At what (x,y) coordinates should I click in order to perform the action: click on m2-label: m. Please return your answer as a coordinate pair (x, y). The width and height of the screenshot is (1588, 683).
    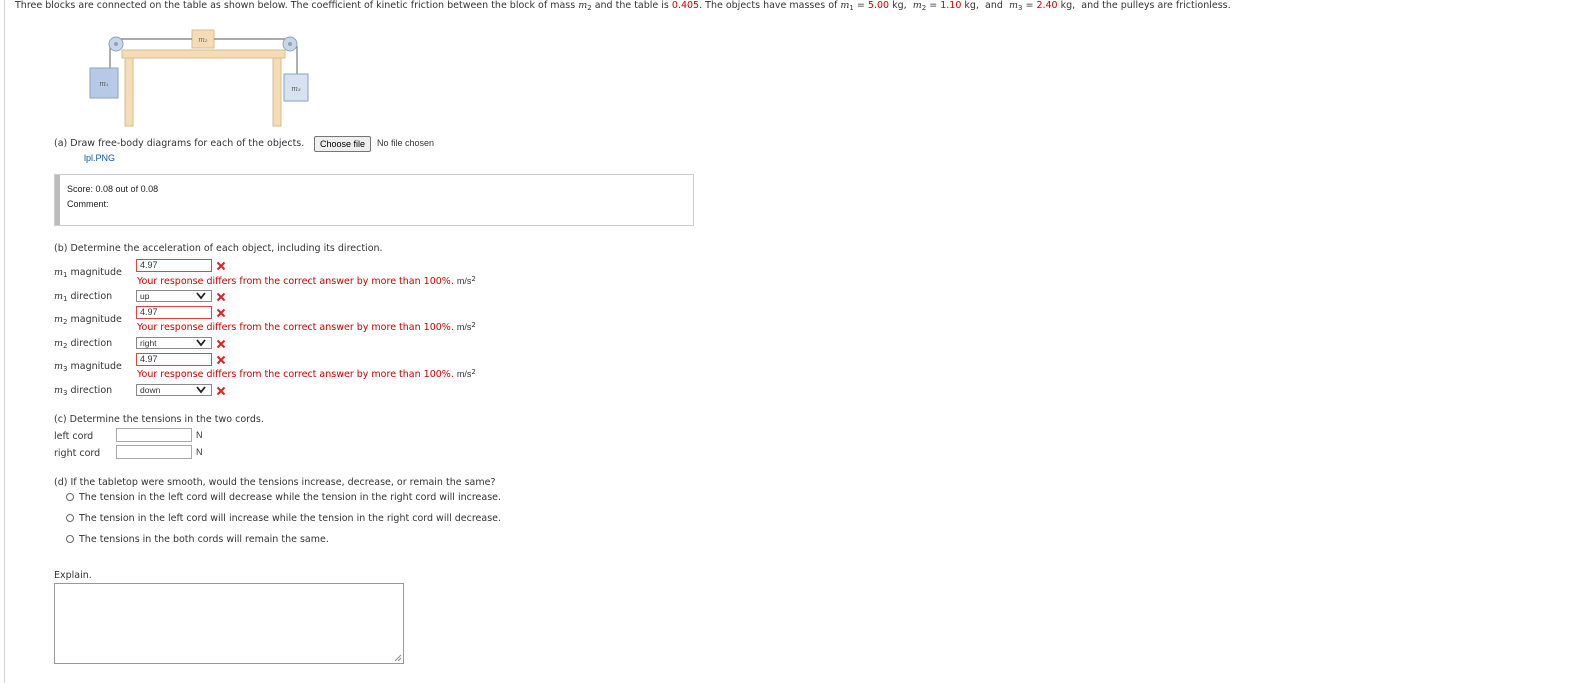
    Looking at the image, I should click on (917, 5).